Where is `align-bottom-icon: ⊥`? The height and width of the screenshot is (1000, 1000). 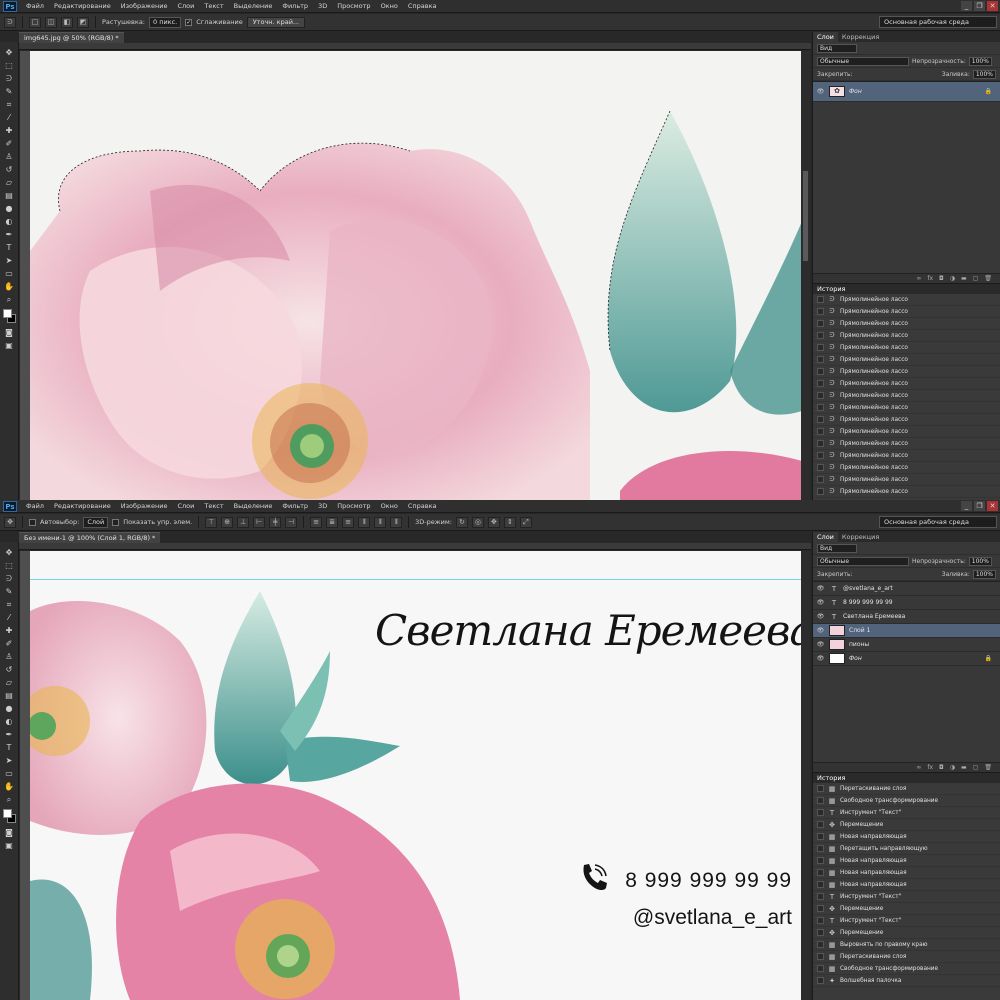 align-bottom-icon: ⊥ is located at coordinates (243, 522).